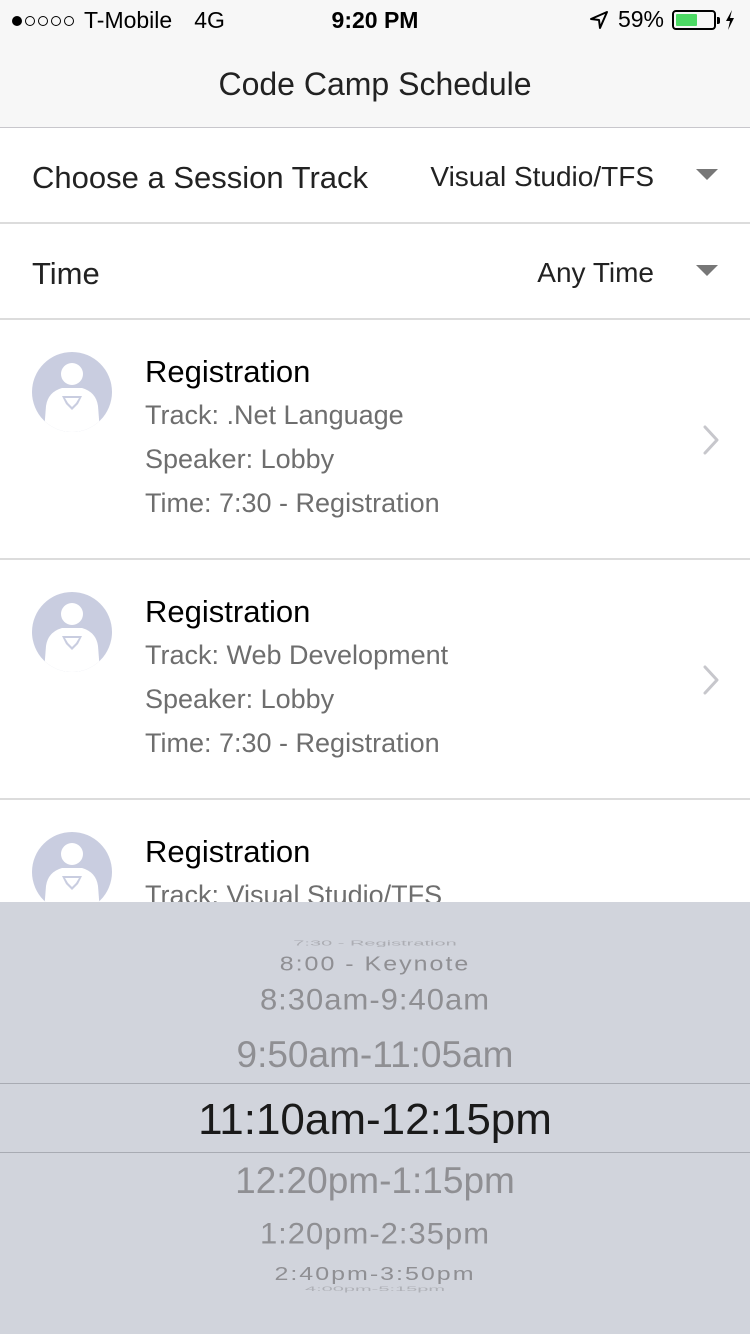 Image resolution: width=750 pixels, height=1334 pixels. Describe the element at coordinates (66, 273) in the screenshot. I see `time-filter-label: Time` at that location.